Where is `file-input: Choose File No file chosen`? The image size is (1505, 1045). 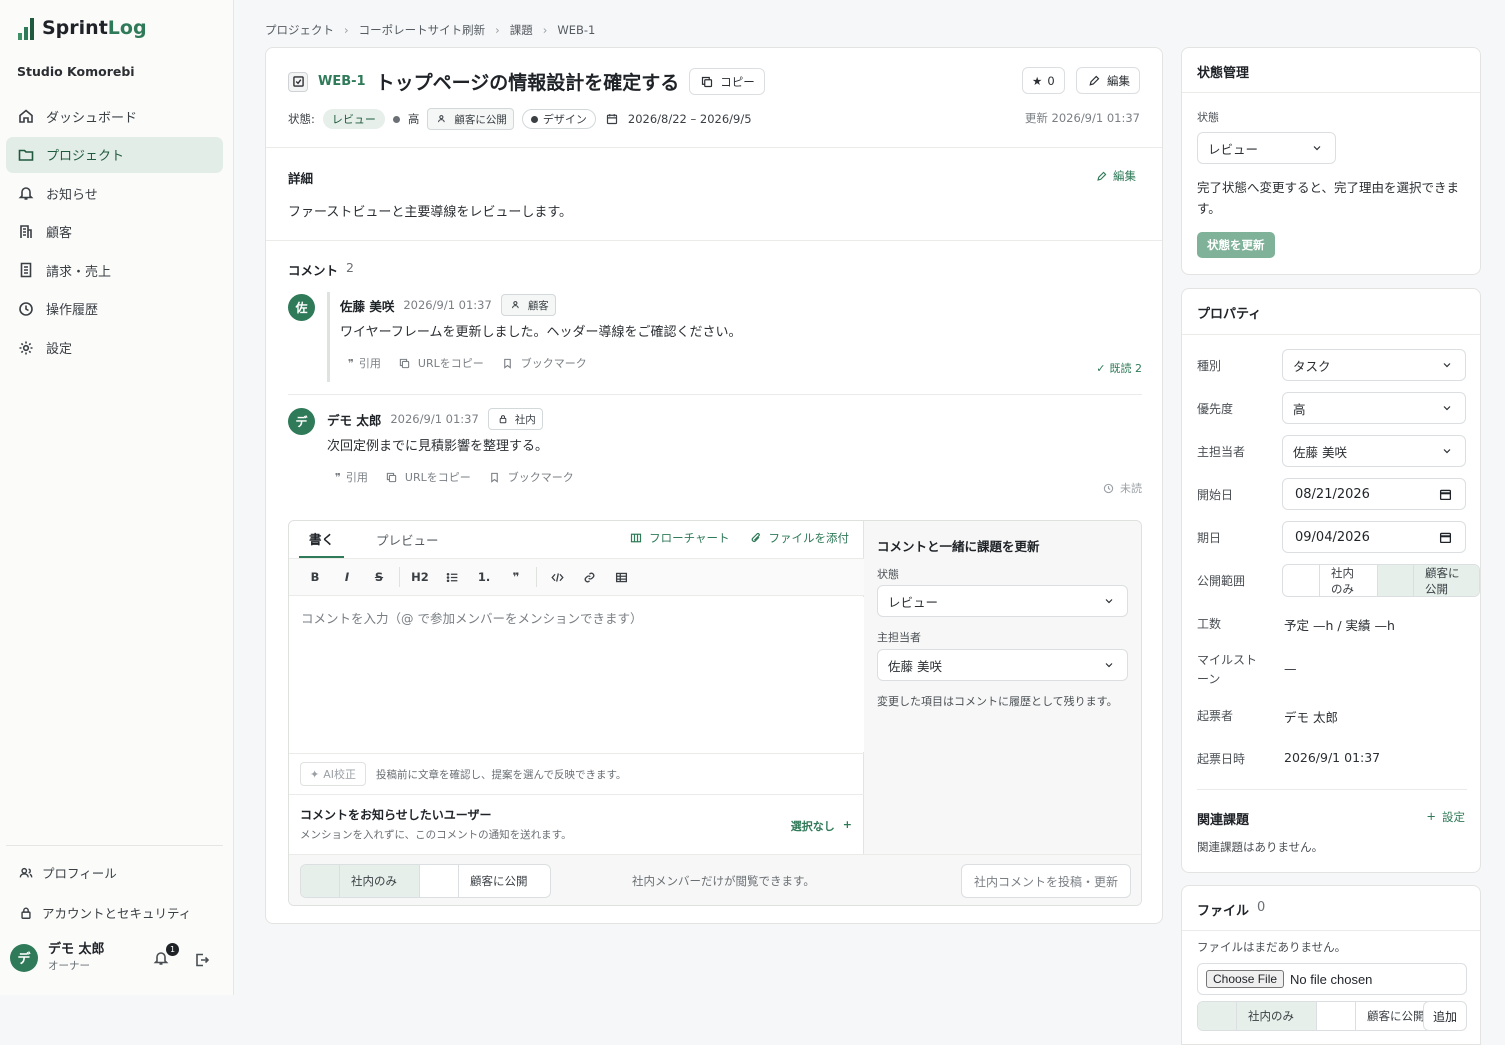
file-input: Choose File No file chosen is located at coordinates (1332, 979).